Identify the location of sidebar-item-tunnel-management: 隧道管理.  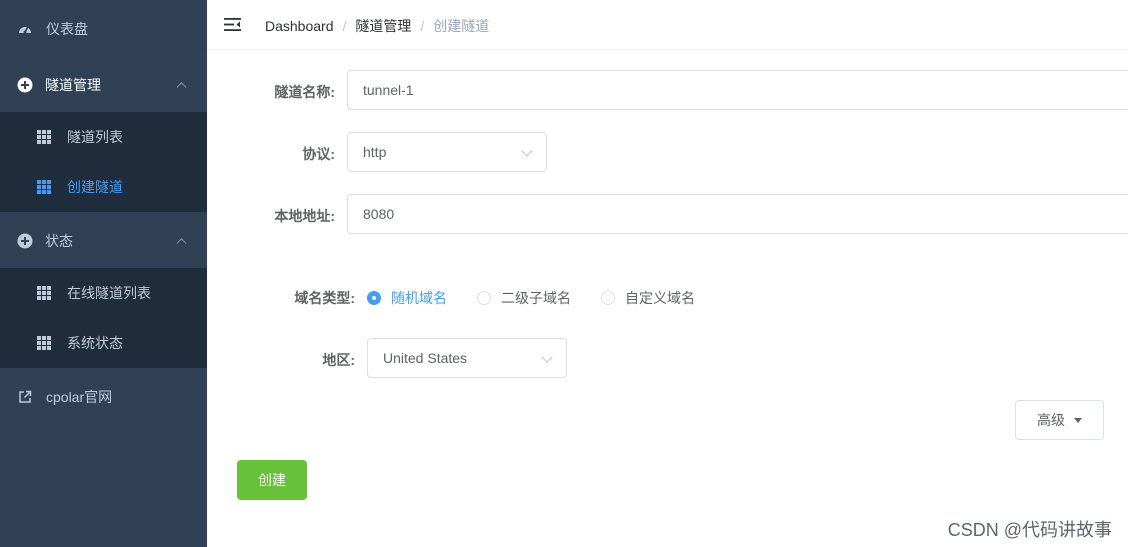
(103, 85).